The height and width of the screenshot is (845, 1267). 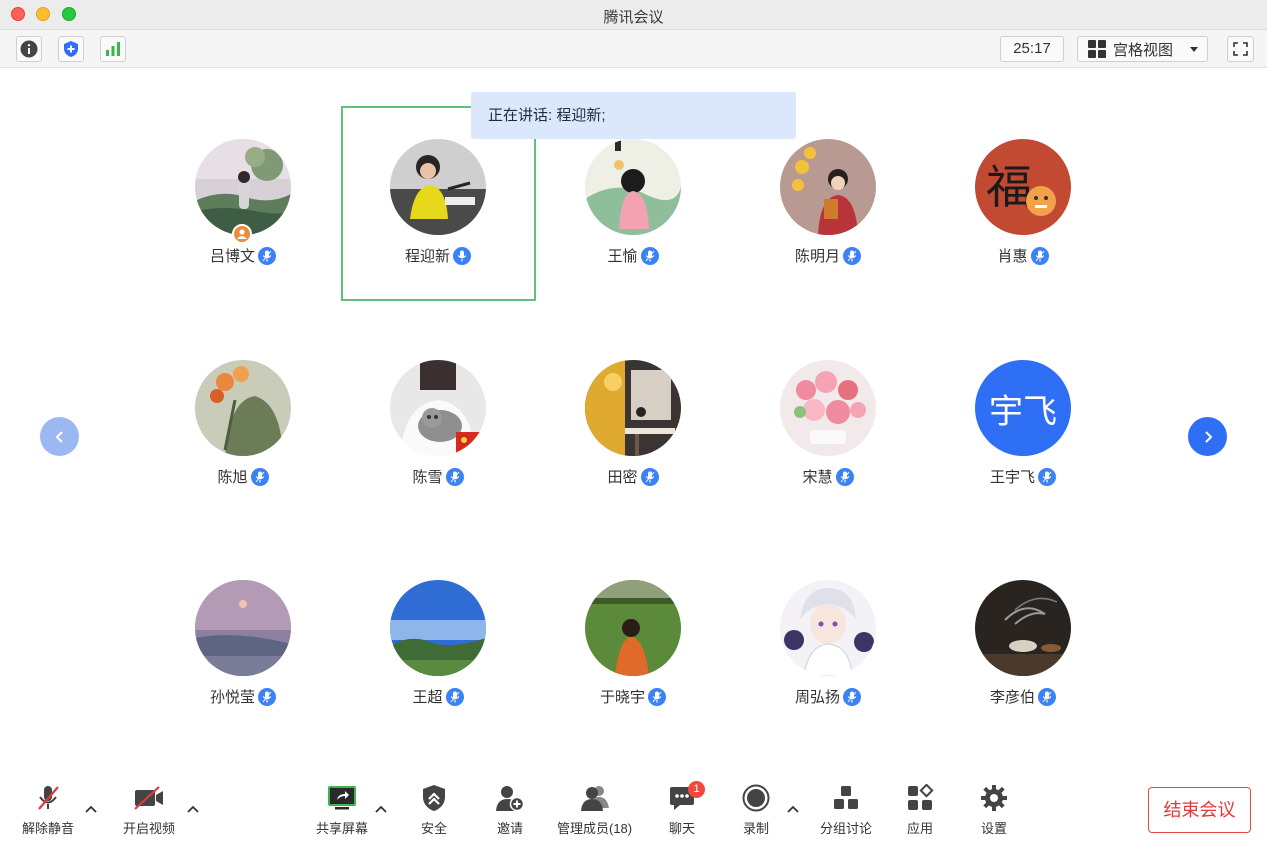 I want to click on participant-tile: 福 肖惠, so click(x=1023, y=205).